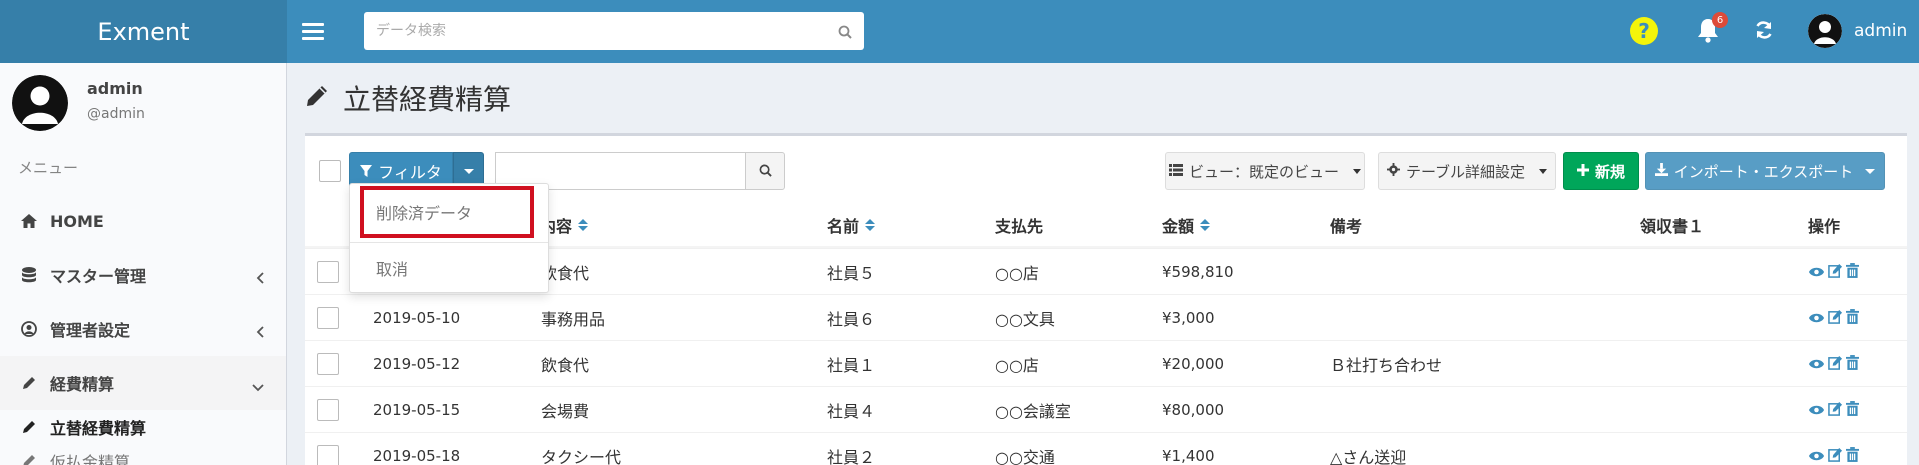 This screenshot has height=465, width=1919. I want to click on column-header-actions: 操作, so click(1824, 225).